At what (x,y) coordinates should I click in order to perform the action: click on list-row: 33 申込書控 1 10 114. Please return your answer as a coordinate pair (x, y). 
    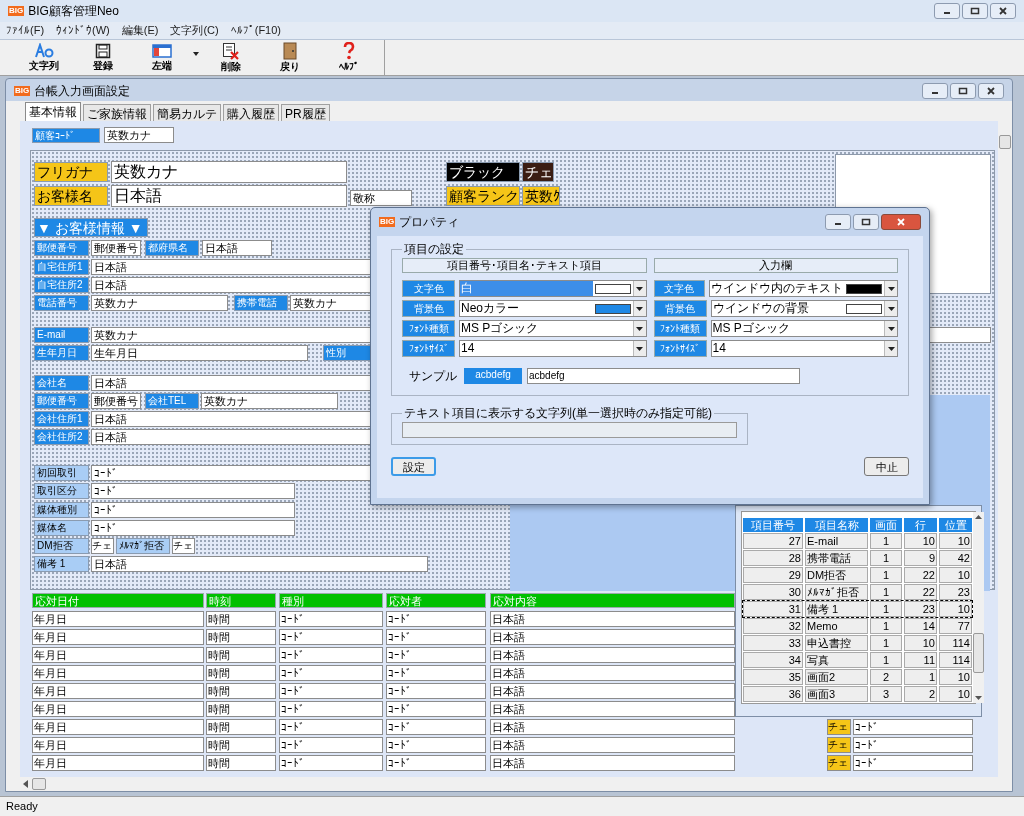
    Looking at the image, I should click on (857, 643).